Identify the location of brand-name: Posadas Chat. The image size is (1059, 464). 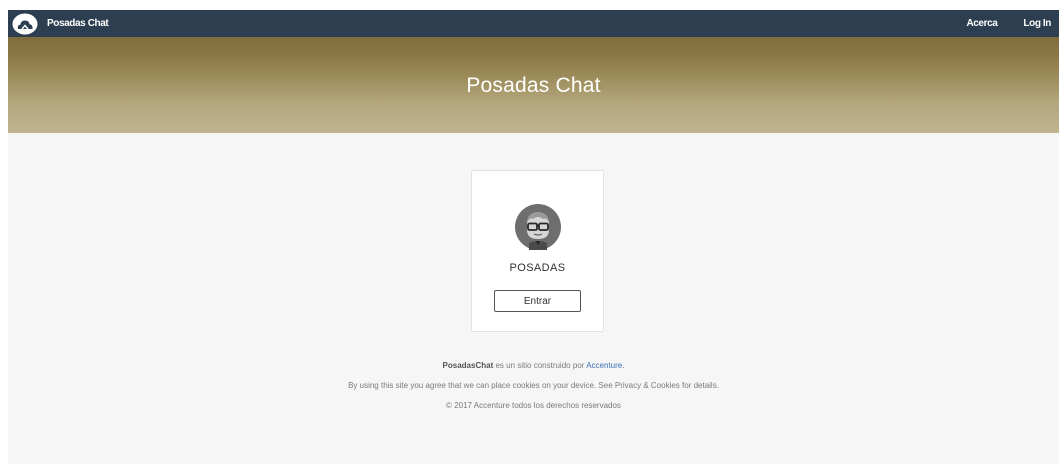
(78, 23).